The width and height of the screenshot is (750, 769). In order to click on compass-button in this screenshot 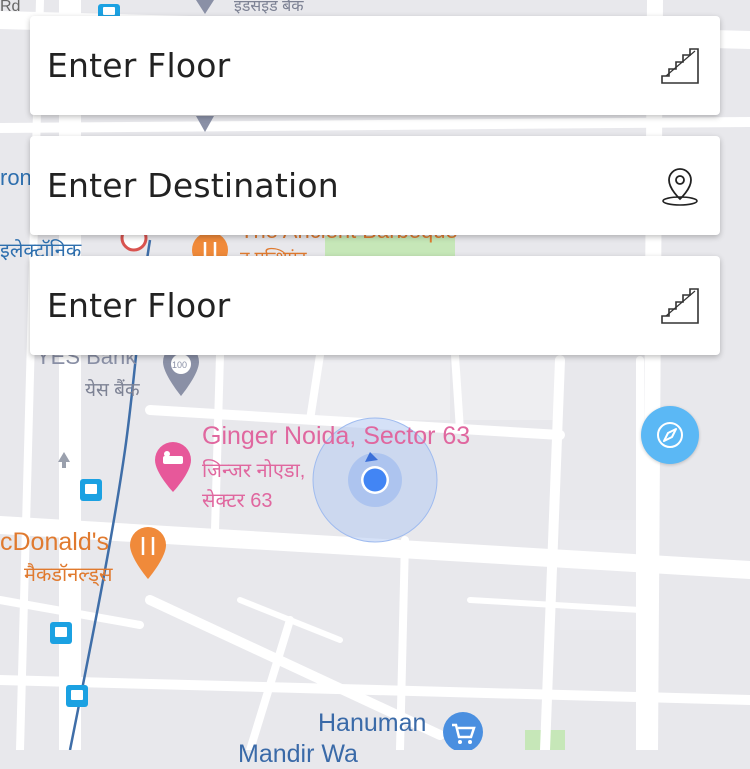, I will do `click(670, 435)`.